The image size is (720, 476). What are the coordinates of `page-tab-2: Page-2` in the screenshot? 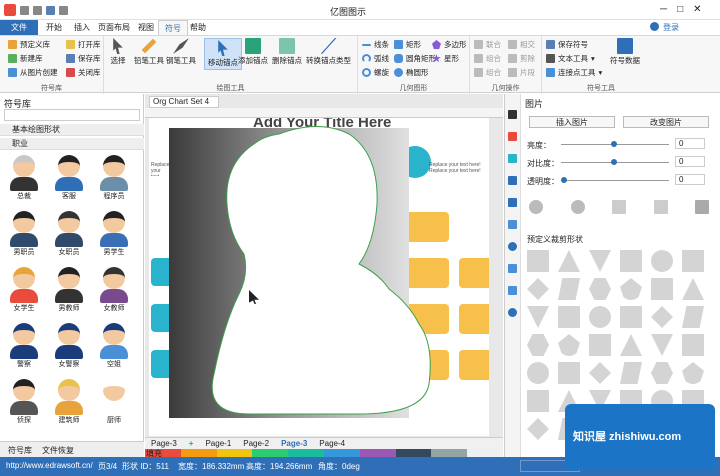 It's located at (256, 443).